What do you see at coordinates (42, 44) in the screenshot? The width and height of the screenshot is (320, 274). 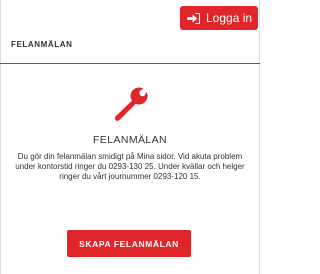 I see `page-title: FELANMÄLAN` at bounding box center [42, 44].